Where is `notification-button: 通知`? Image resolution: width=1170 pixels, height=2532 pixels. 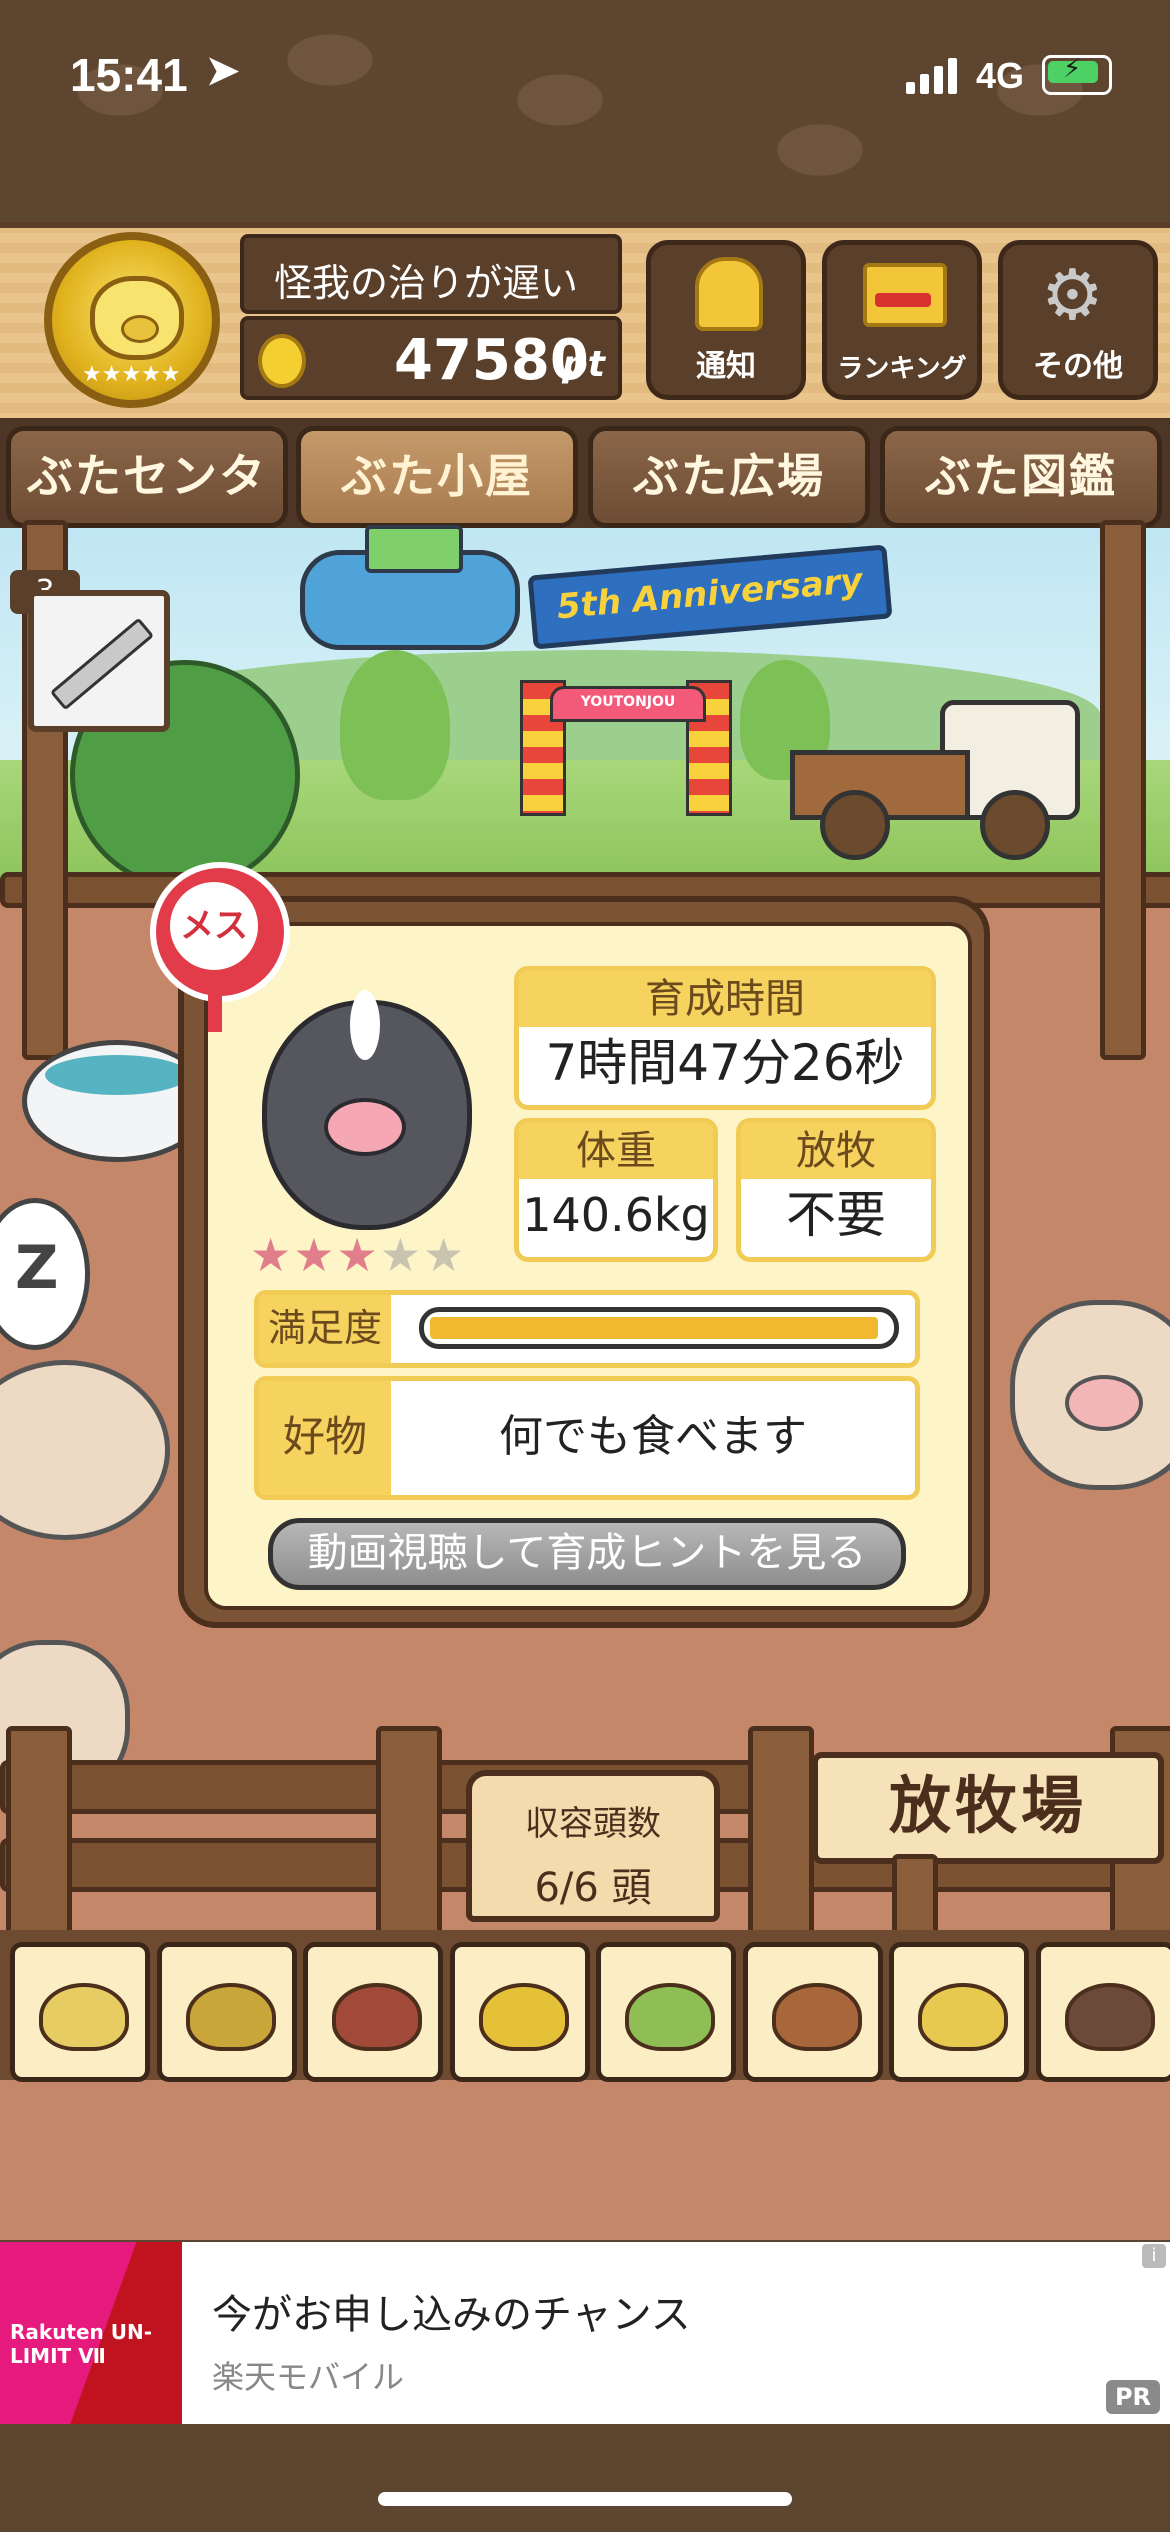 notification-button: 通知 is located at coordinates (726, 320).